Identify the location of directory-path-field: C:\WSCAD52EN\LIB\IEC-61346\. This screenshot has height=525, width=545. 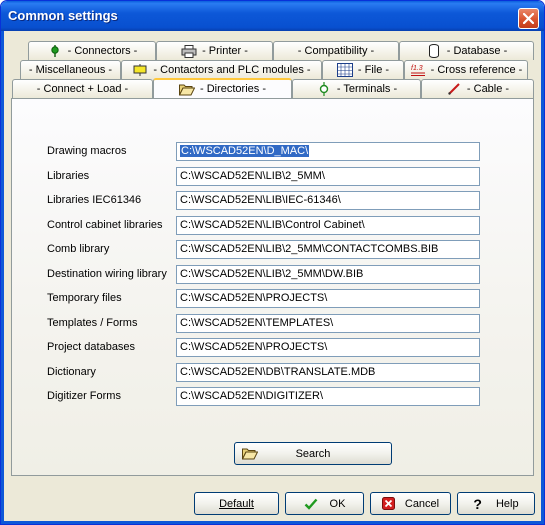
(328, 200).